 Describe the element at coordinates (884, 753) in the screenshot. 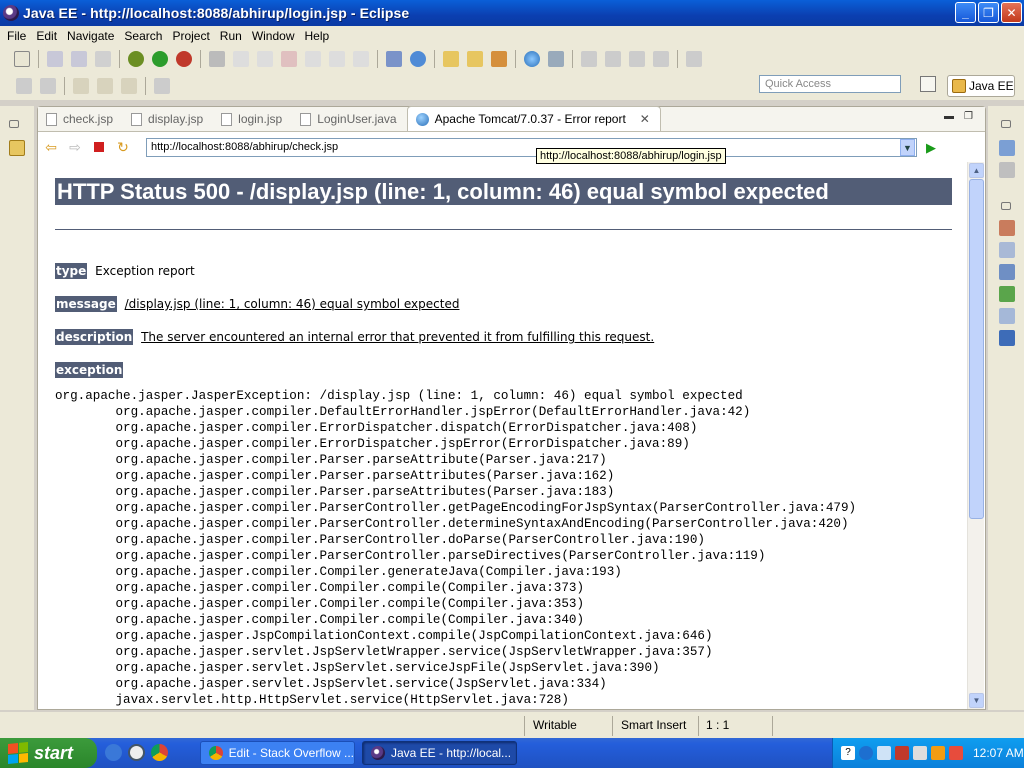

I see `network-icon` at that location.